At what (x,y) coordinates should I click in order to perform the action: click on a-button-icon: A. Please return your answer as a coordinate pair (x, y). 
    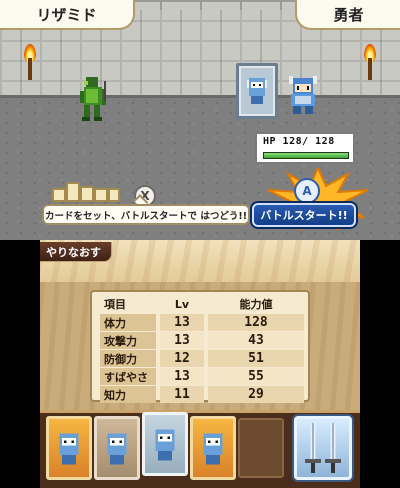
    Looking at the image, I should click on (307, 191).